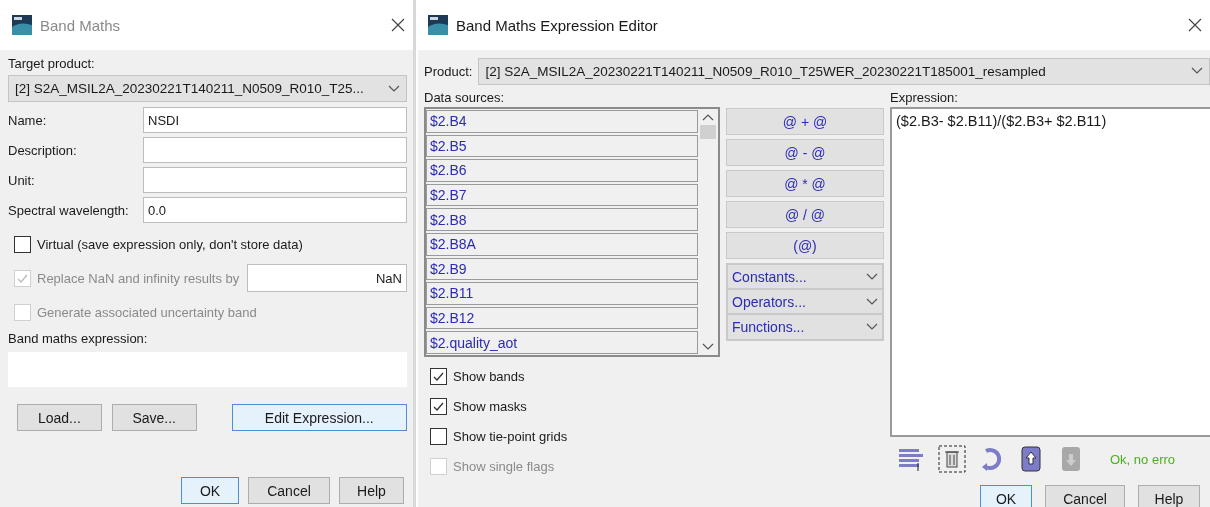 The height and width of the screenshot is (507, 1210). What do you see at coordinates (78, 338) in the screenshot?
I see `field-label: Band maths expression:` at bounding box center [78, 338].